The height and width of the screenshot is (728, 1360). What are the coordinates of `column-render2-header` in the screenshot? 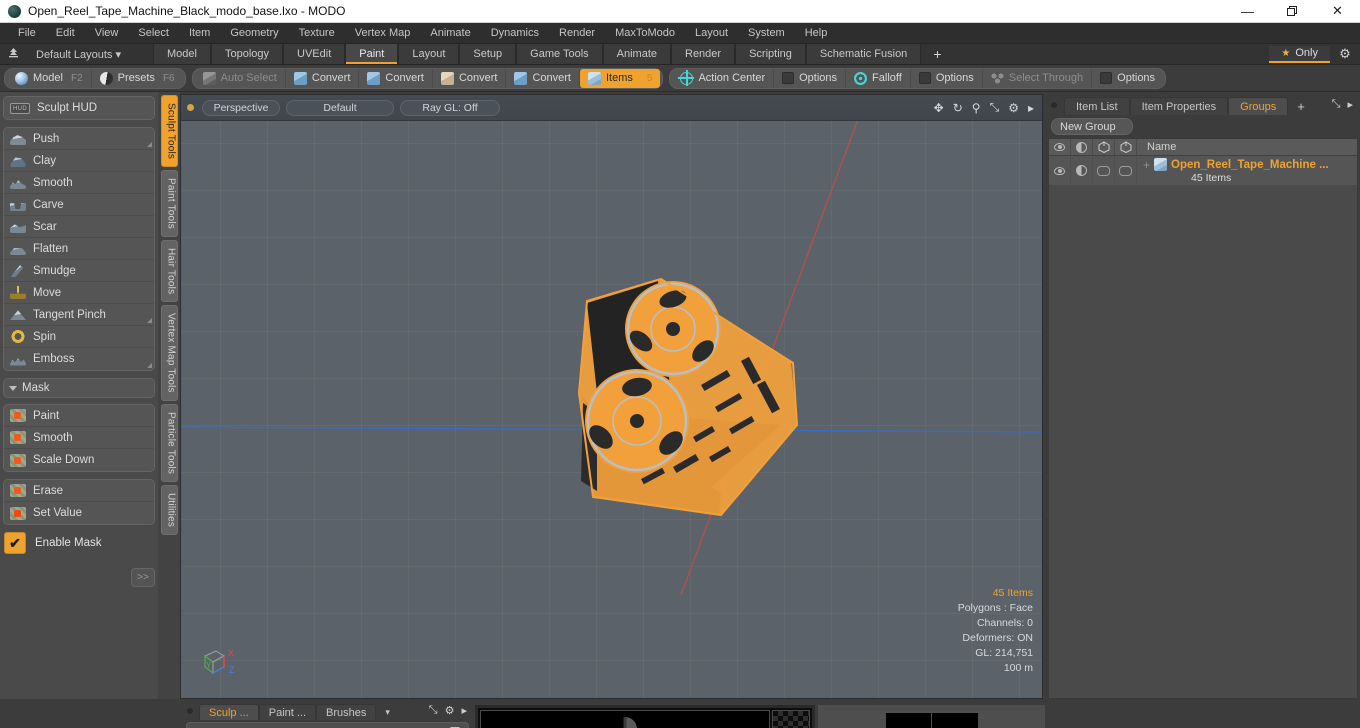 It's located at (1126, 147).